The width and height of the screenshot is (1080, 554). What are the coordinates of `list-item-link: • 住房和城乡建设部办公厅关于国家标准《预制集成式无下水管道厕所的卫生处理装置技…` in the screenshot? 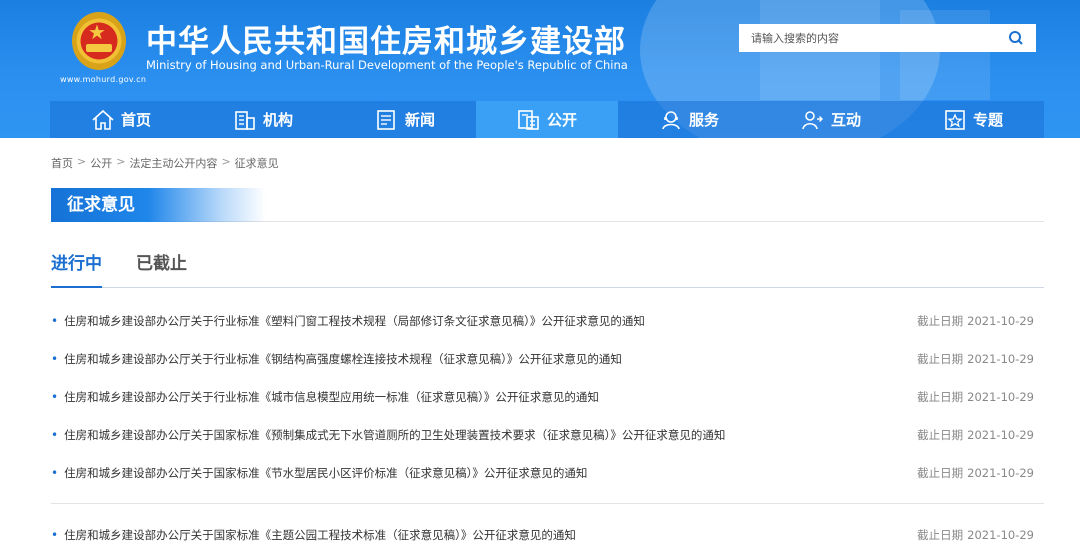 It's located at (388, 435).